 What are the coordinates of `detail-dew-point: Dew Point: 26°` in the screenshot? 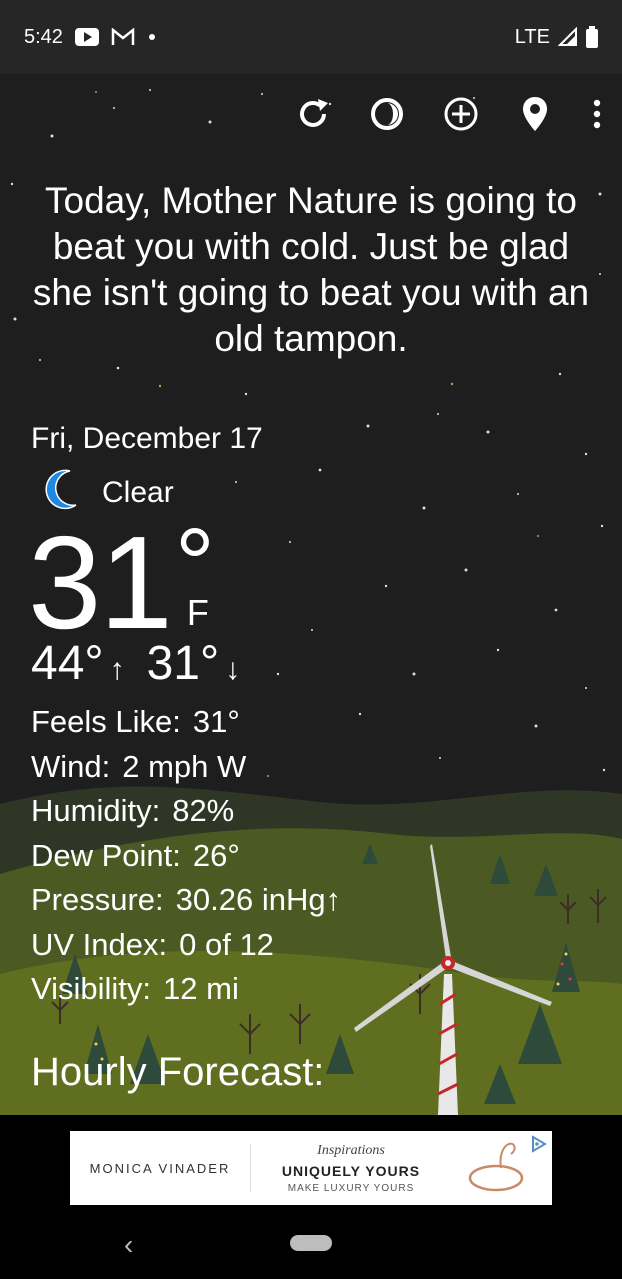 It's located at (186, 856).